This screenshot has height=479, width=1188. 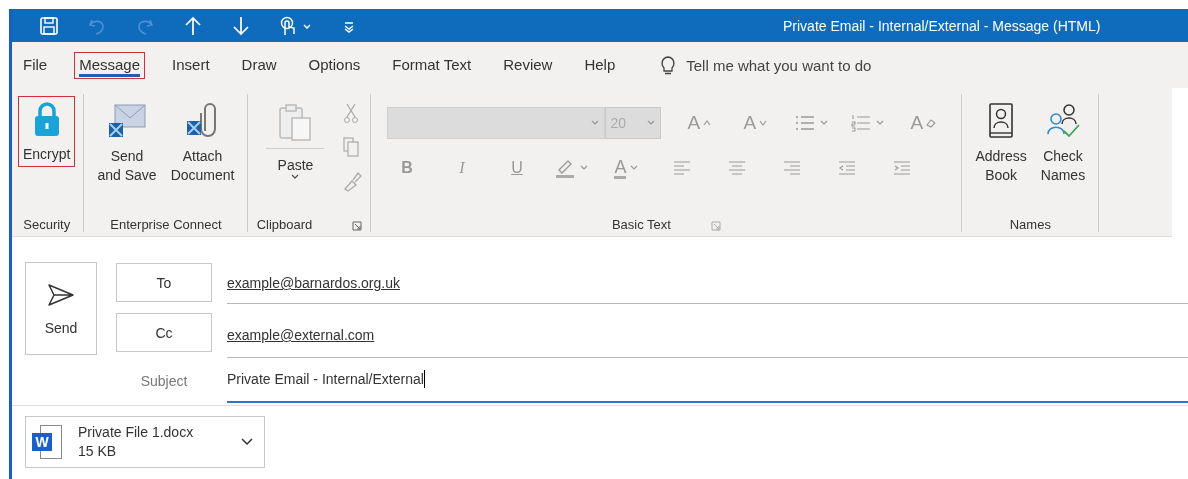 I want to click on dialog-launcher-icon, so click(x=357, y=225).